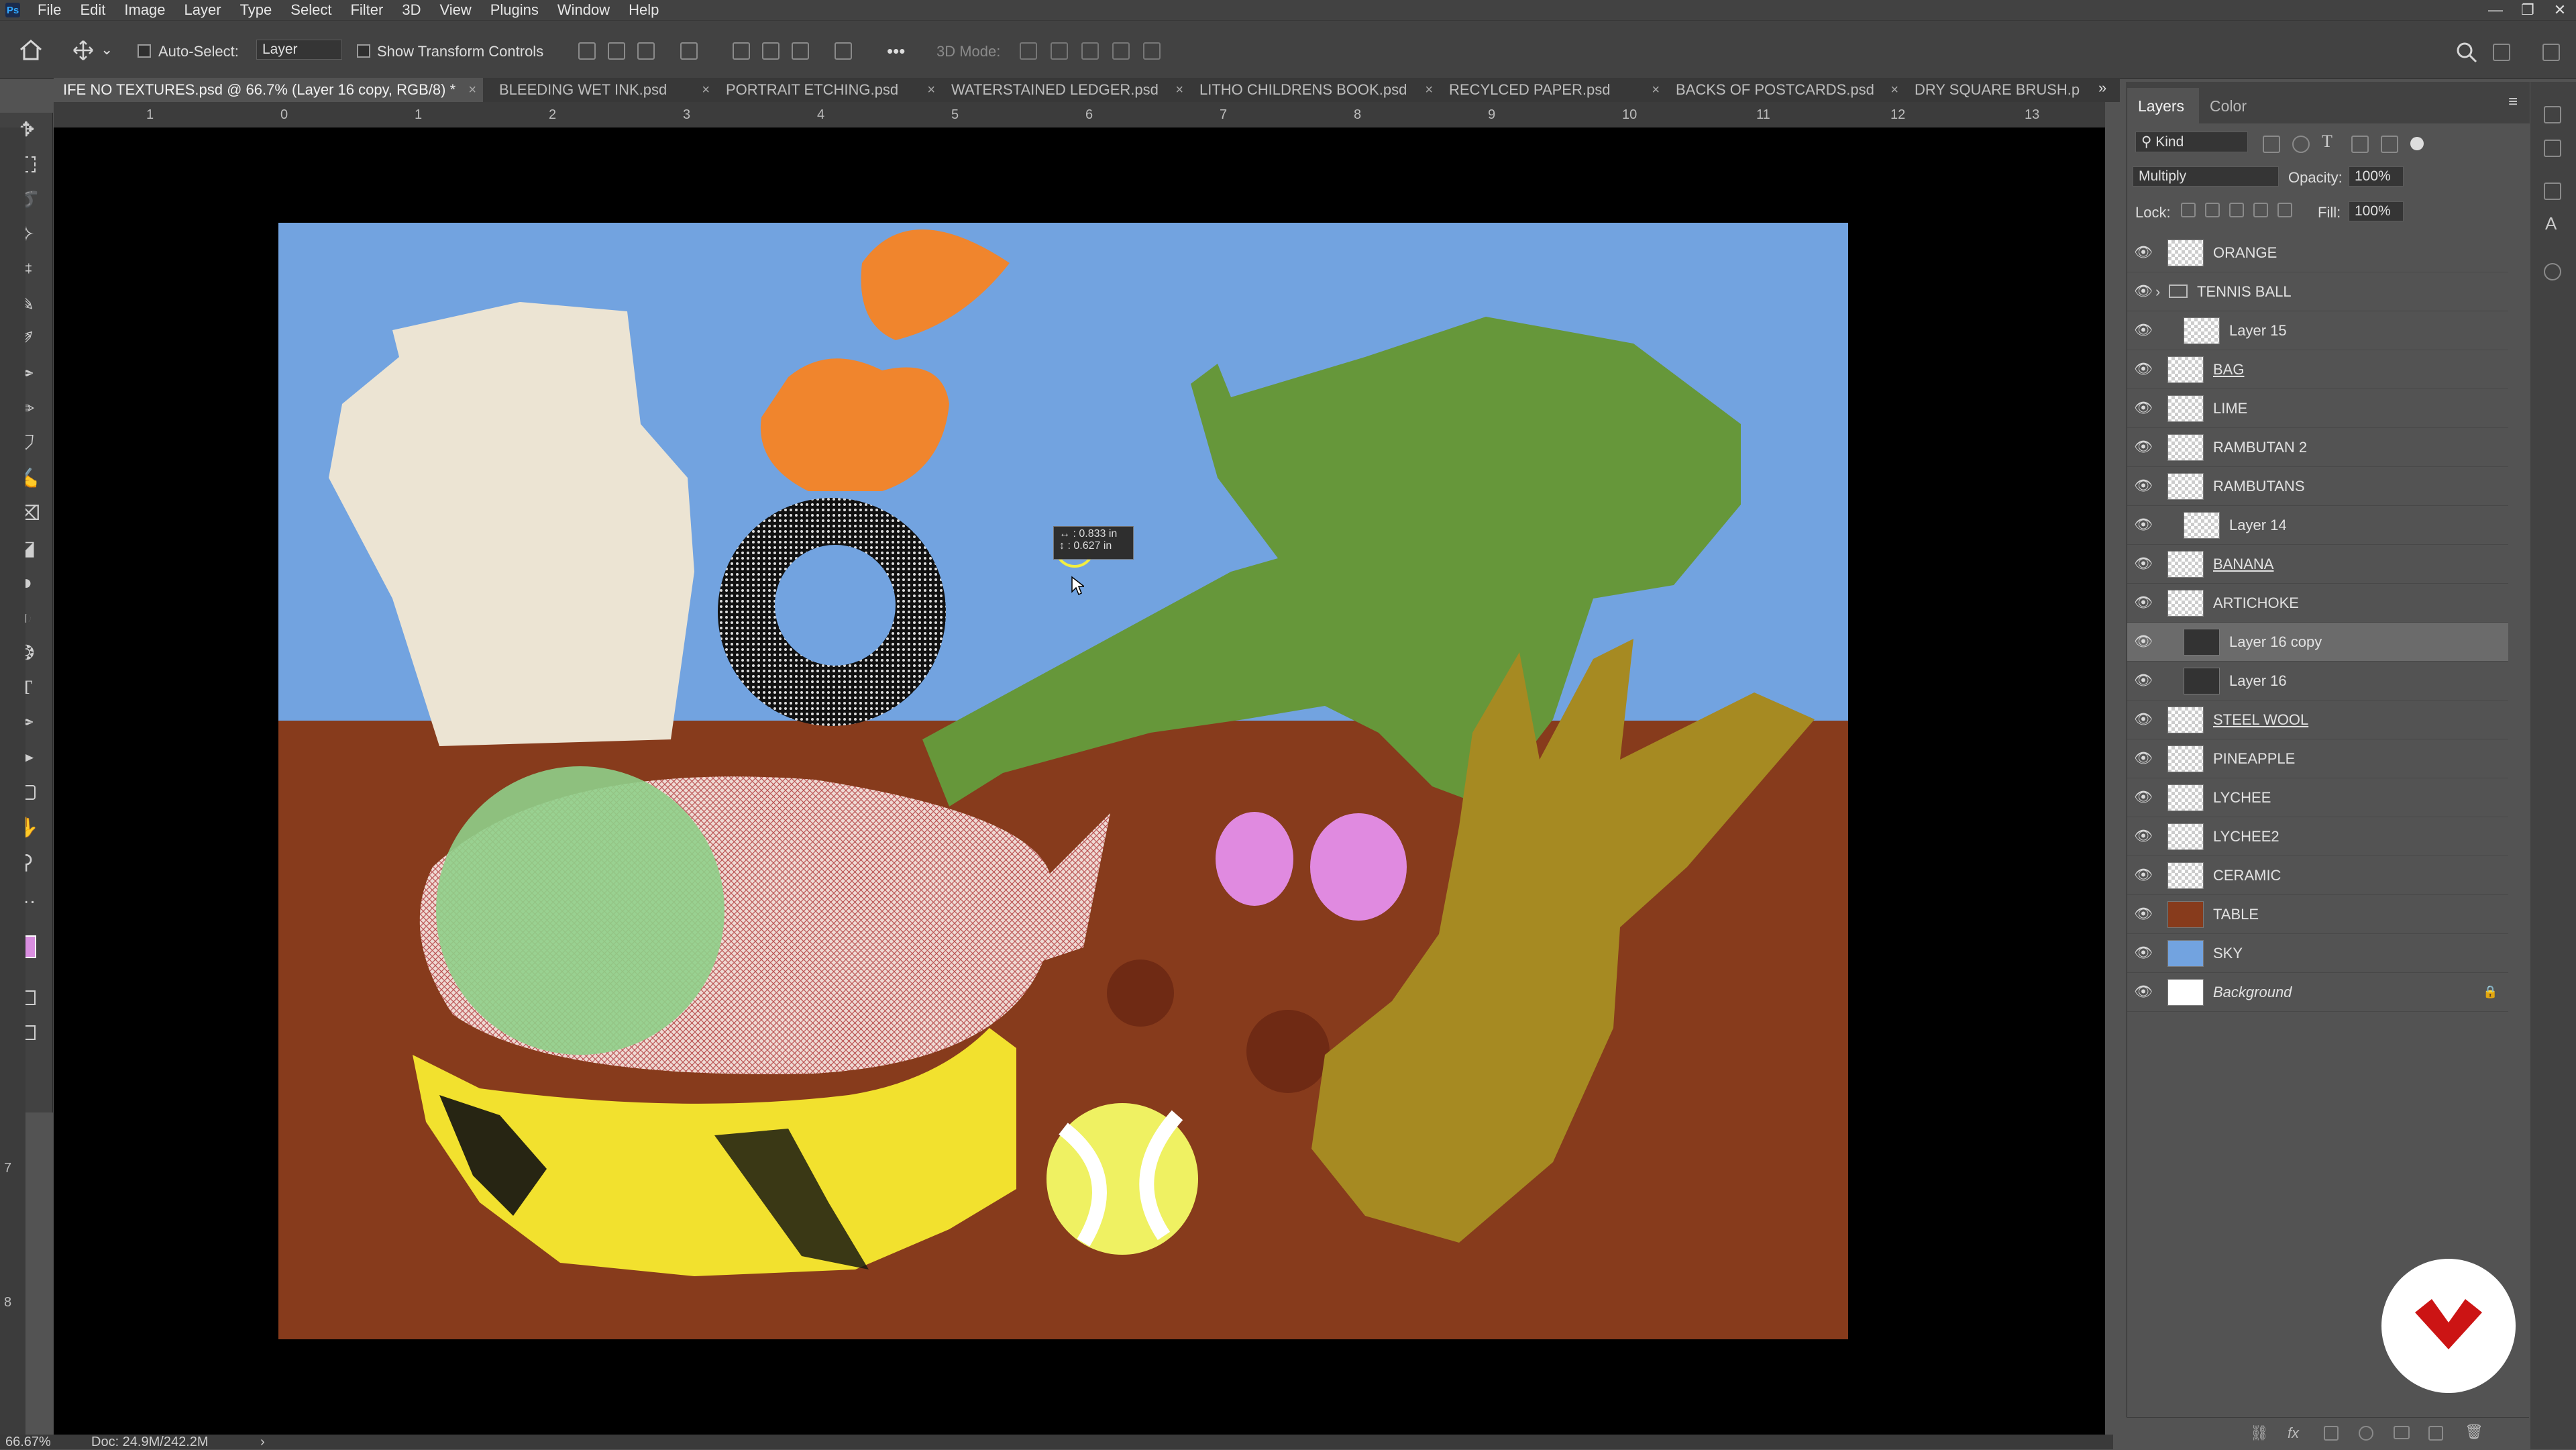  I want to click on menu-type: Type, so click(256, 10).